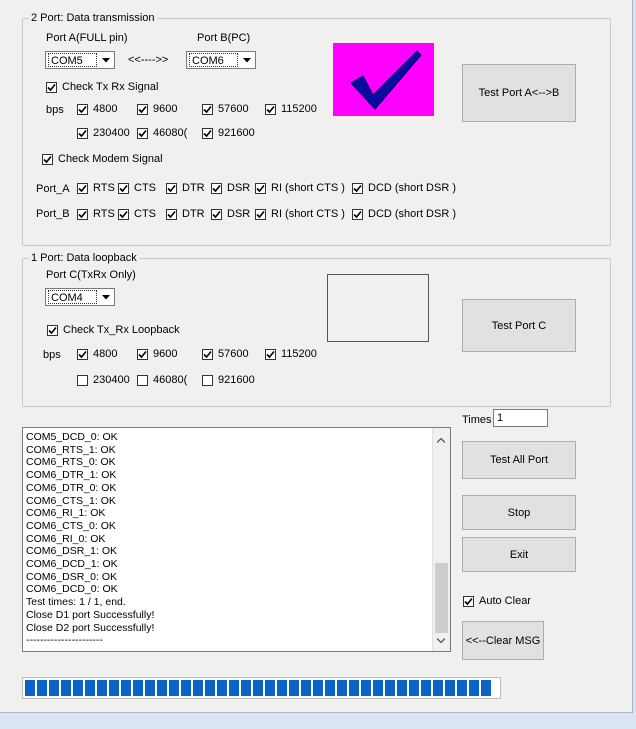  What do you see at coordinates (221, 60) in the screenshot?
I see `port-b-select: COM6` at bounding box center [221, 60].